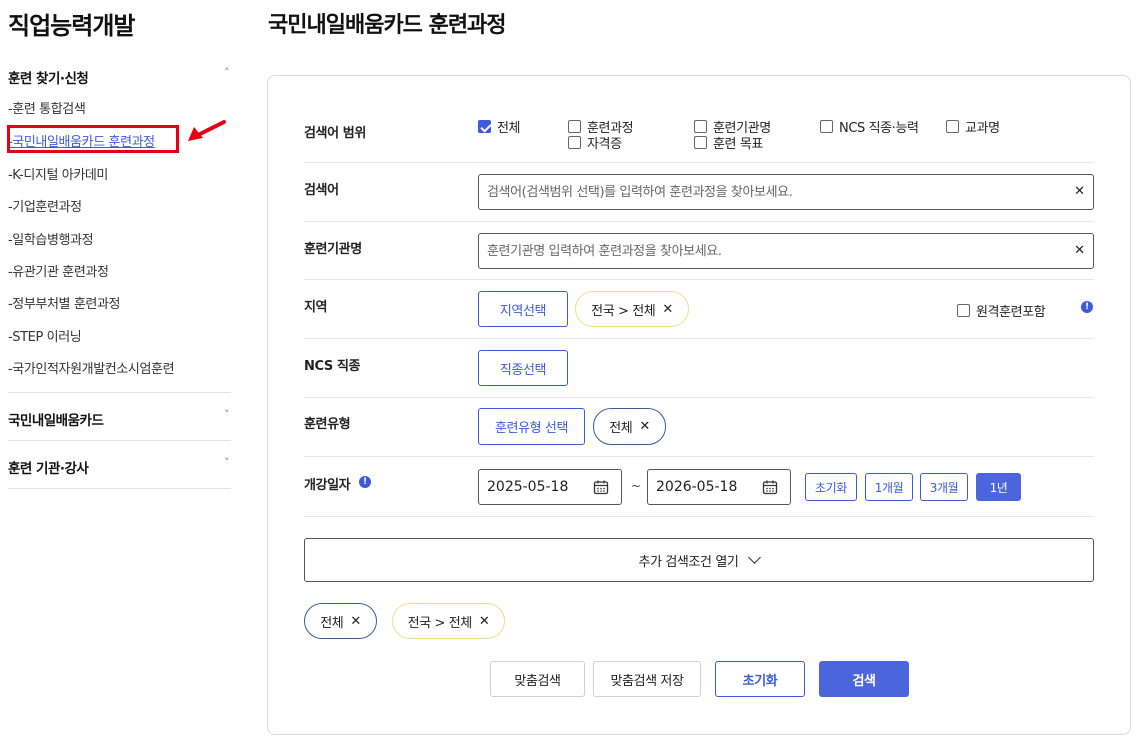 The width and height of the screenshot is (1148, 735). I want to click on checkbox-label: 원격훈련포함, so click(1011, 312).